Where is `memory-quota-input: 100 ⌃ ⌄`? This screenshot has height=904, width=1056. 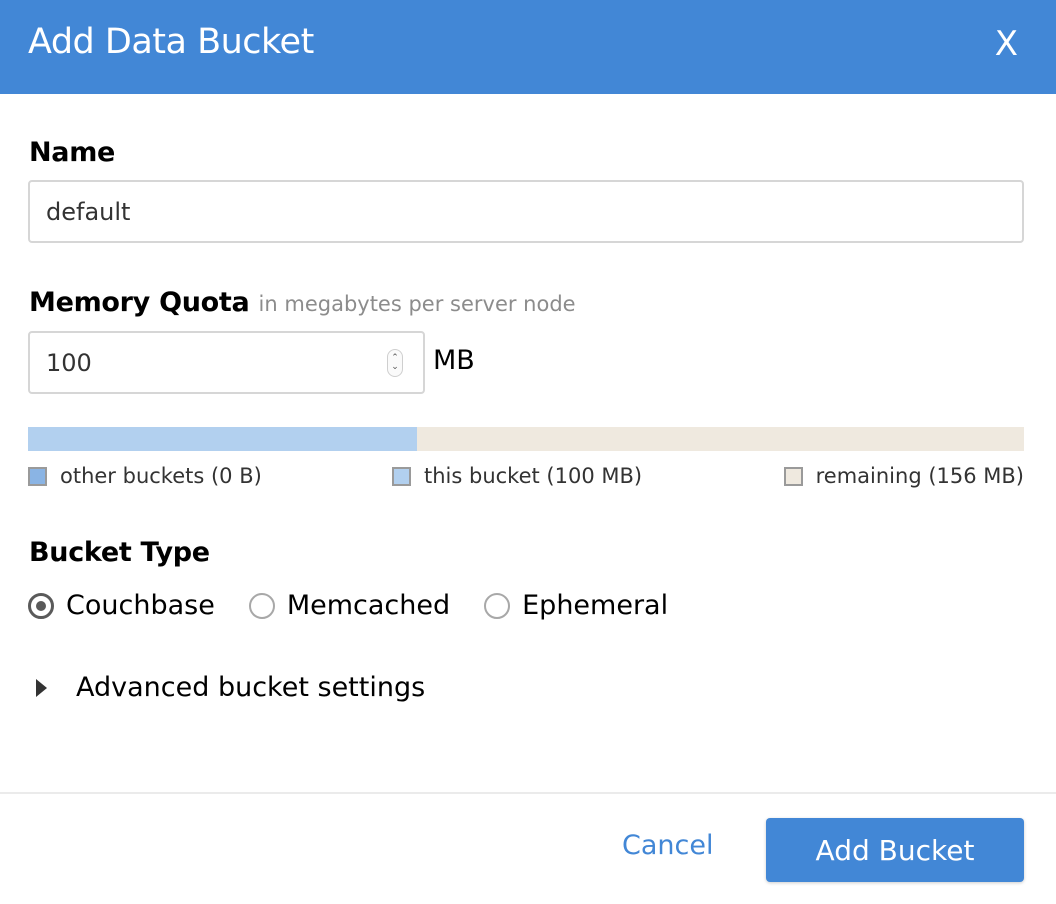
memory-quota-input: 100 ⌃ ⌄ is located at coordinates (226, 362).